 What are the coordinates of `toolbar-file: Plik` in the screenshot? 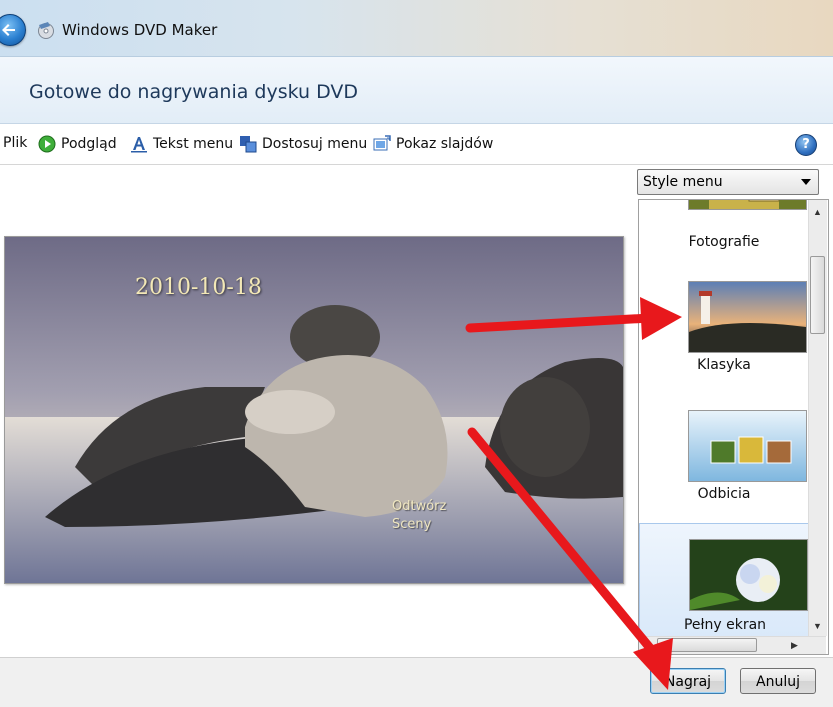 It's located at (15, 143).